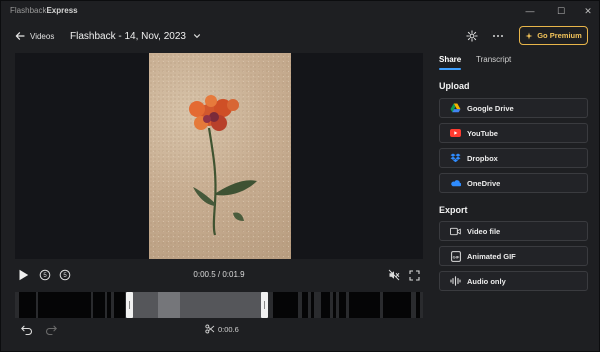 The width and height of the screenshot is (600, 352). What do you see at coordinates (513, 133) in the screenshot?
I see `upload-youtube-button: YouTube` at bounding box center [513, 133].